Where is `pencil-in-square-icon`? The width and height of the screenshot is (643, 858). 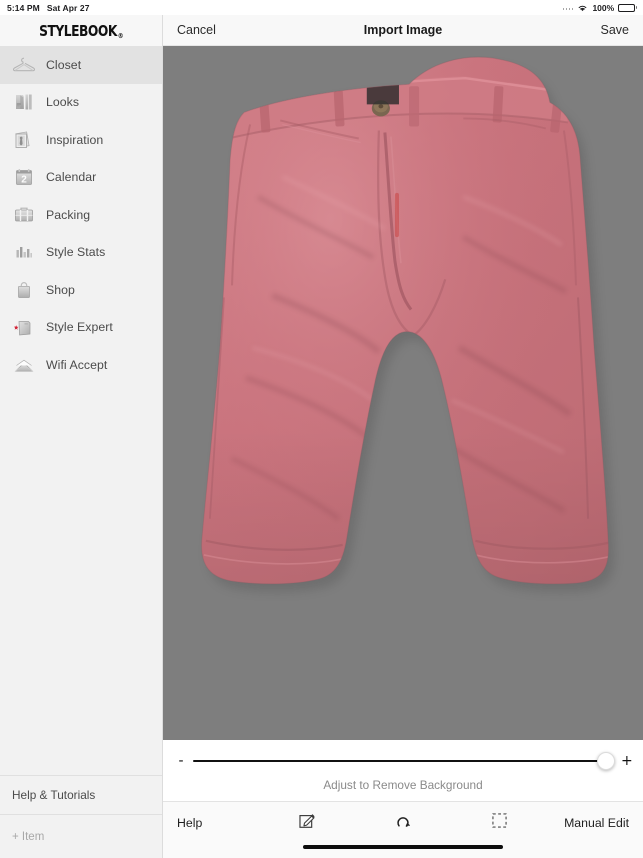
pencil-in-square-icon is located at coordinates (307, 823).